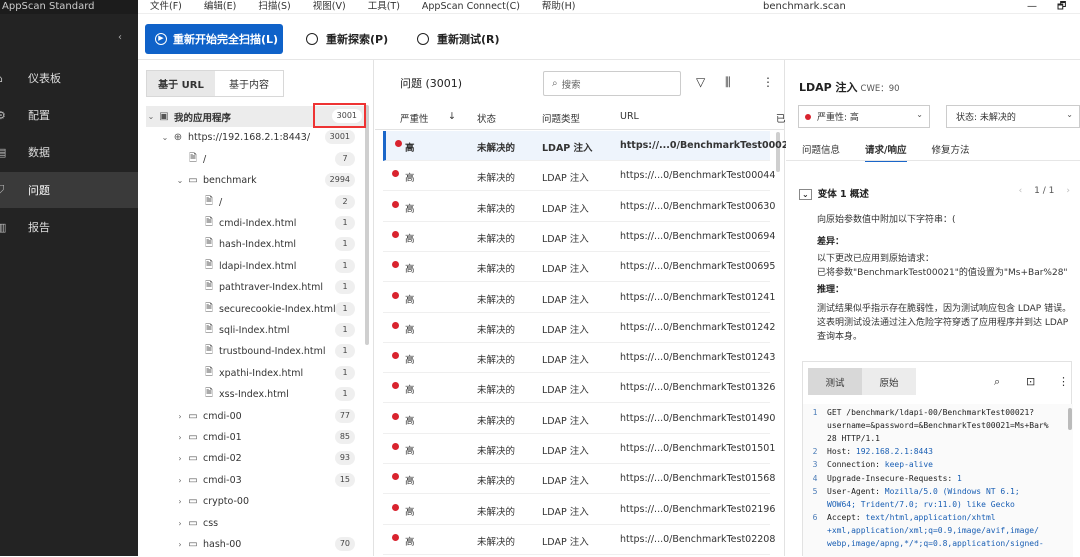  Describe the element at coordinates (69, 190) in the screenshot. I see `sidebar-item-shield: ⛉ 问题` at that location.